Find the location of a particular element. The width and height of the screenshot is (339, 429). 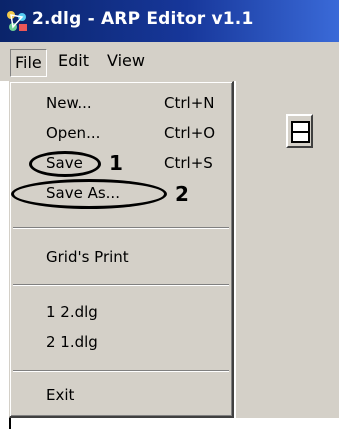

menu-item-shortcut: Ctrl+S is located at coordinates (188, 163).